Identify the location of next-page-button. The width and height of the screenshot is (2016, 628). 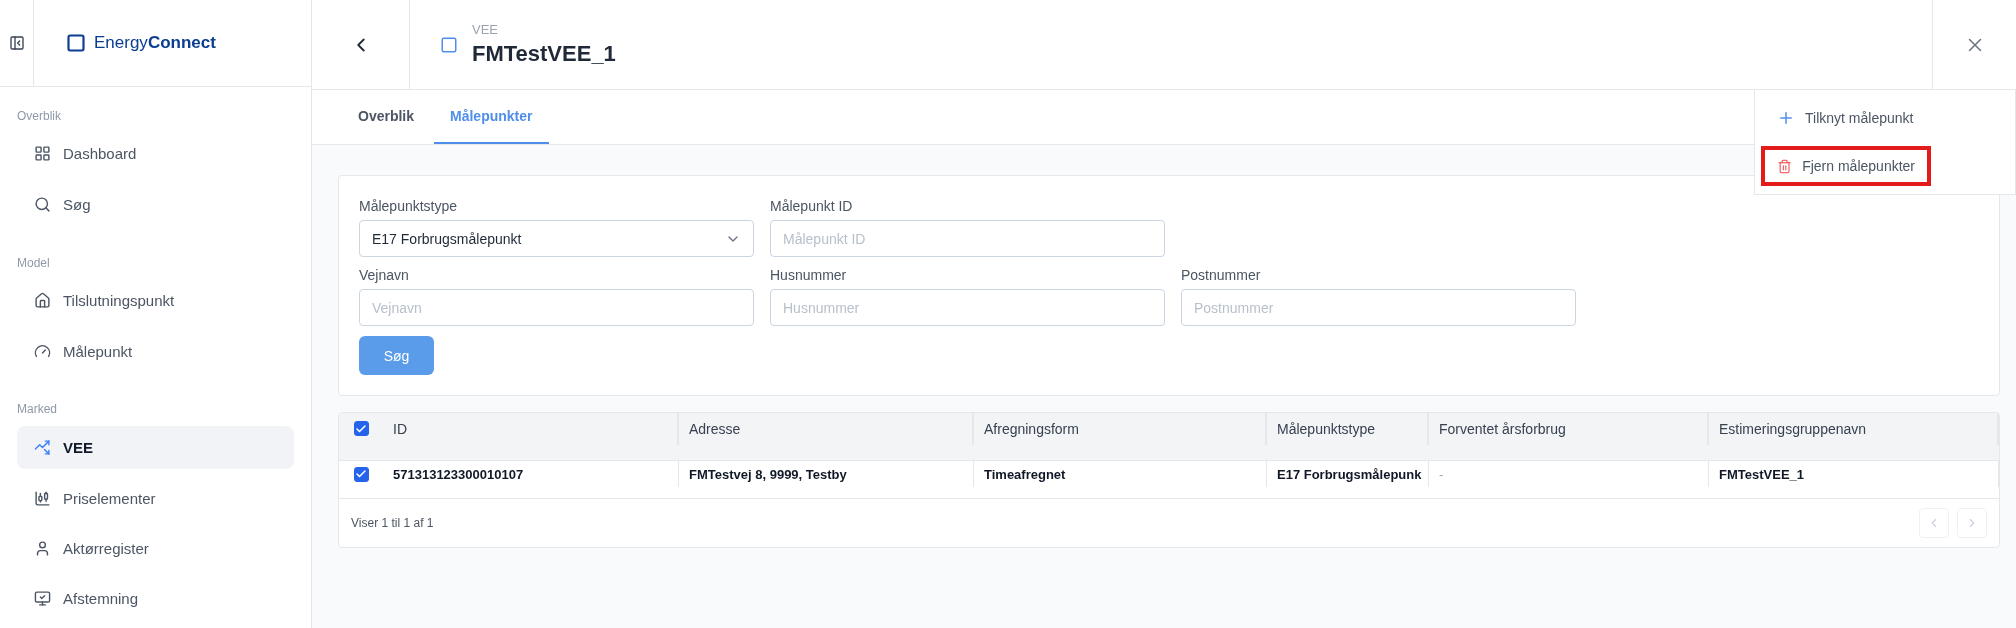
(1972, 523).